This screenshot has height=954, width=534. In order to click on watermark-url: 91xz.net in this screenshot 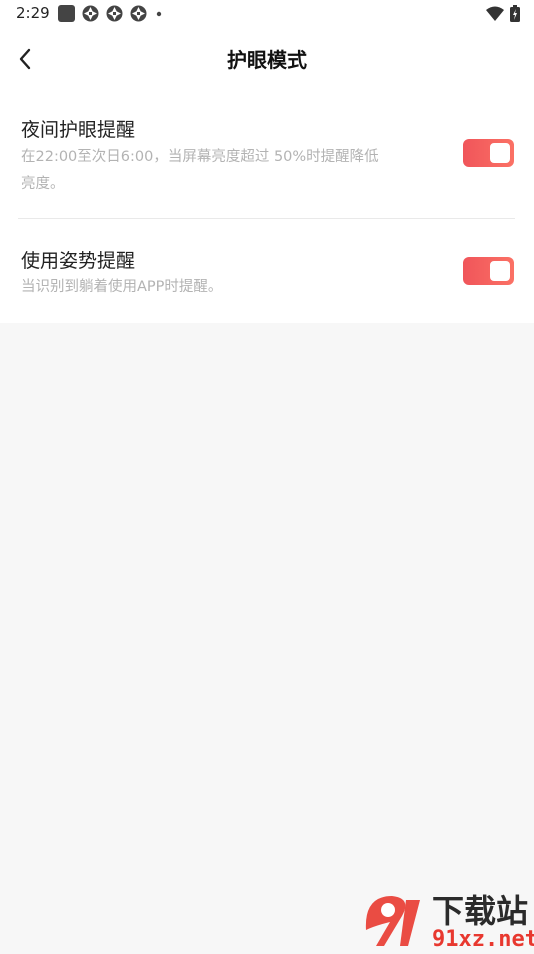, I will do `click(483, 938)`.